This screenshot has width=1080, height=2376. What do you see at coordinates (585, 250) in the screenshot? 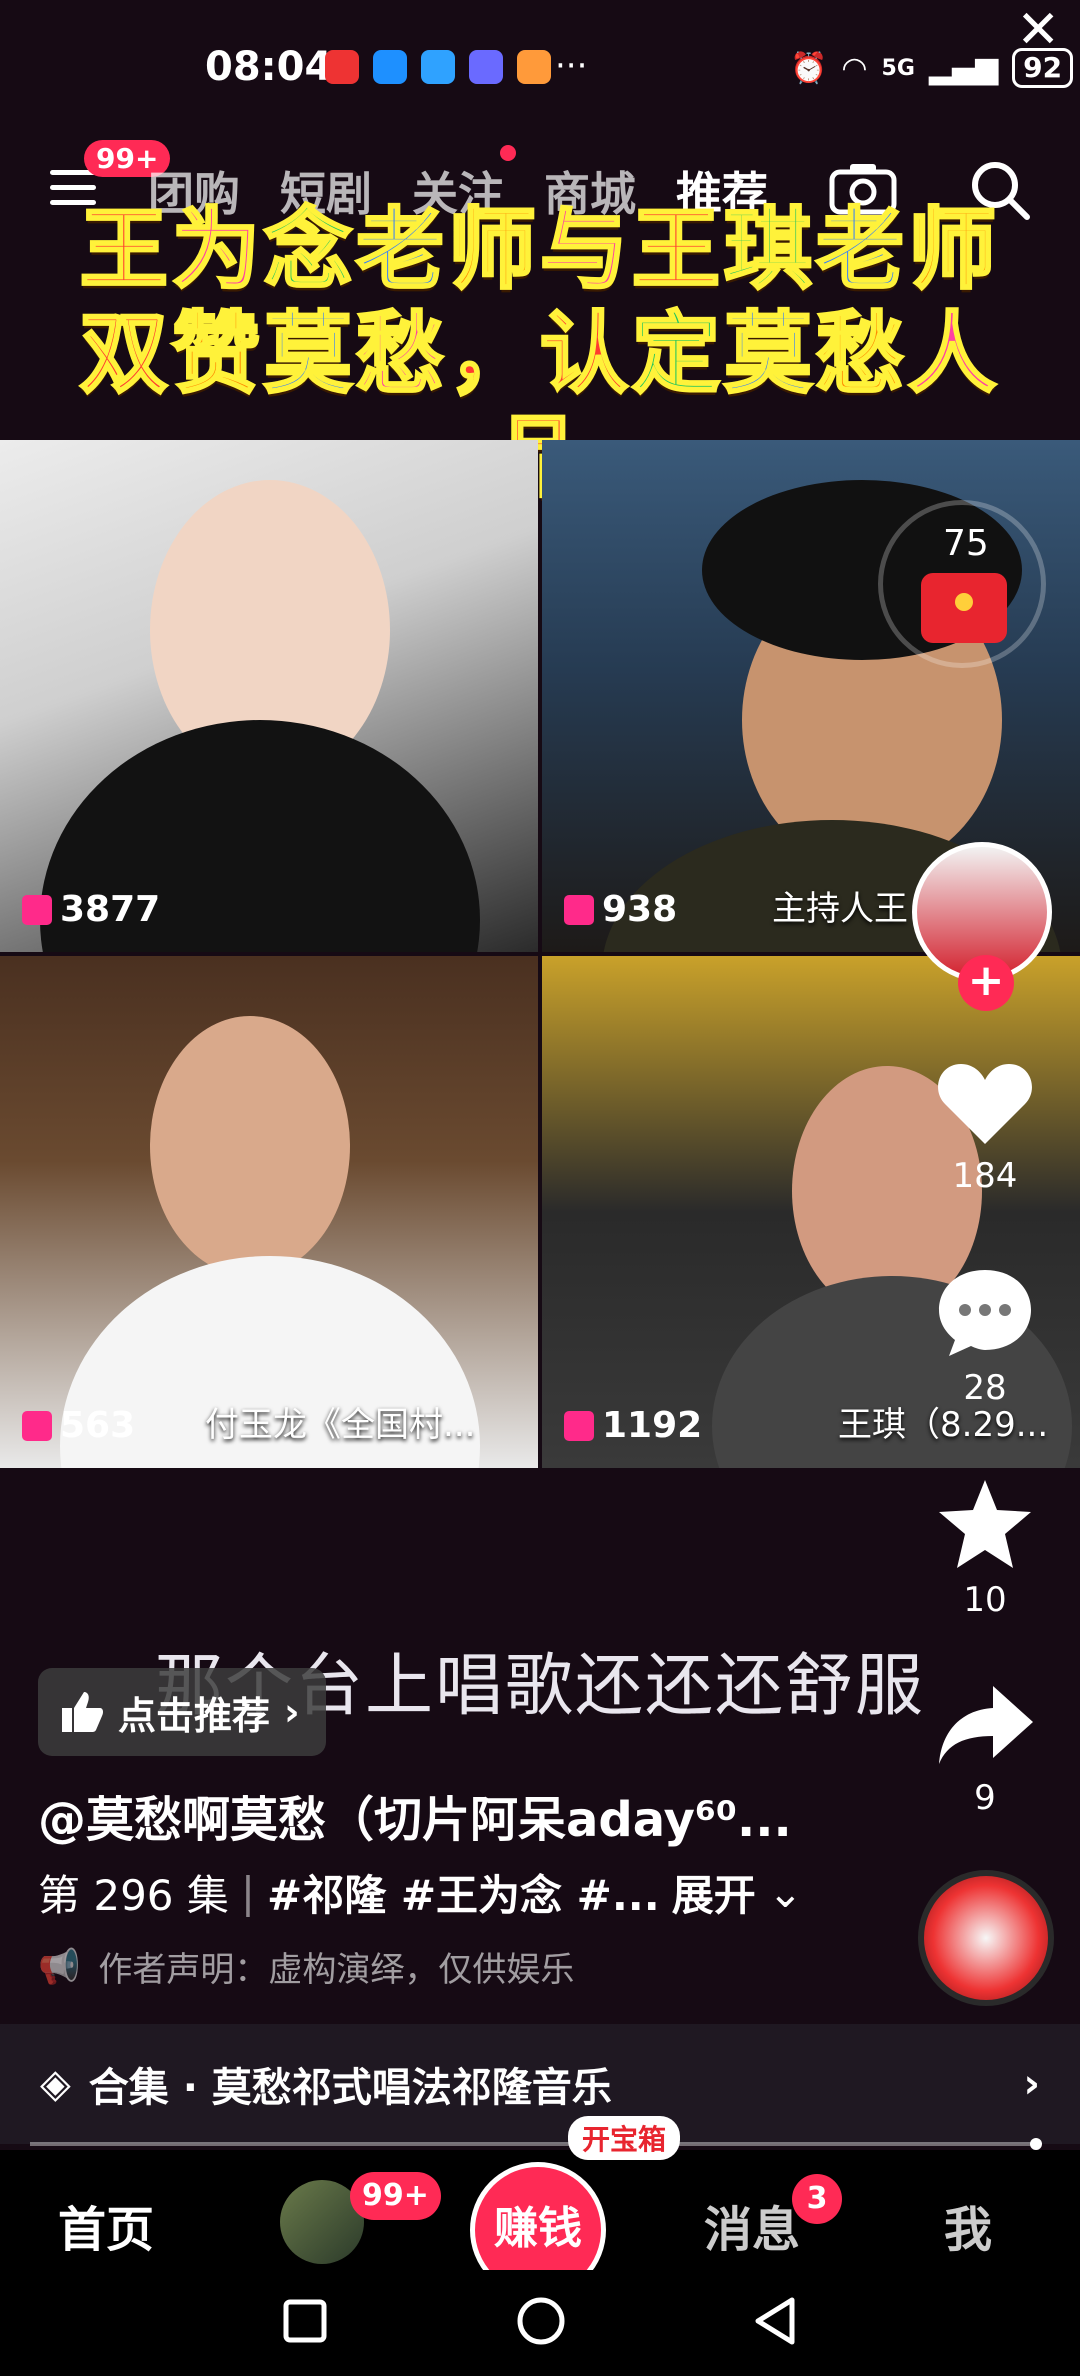
I see `title-char: 与` at bounding box center [585, 250].